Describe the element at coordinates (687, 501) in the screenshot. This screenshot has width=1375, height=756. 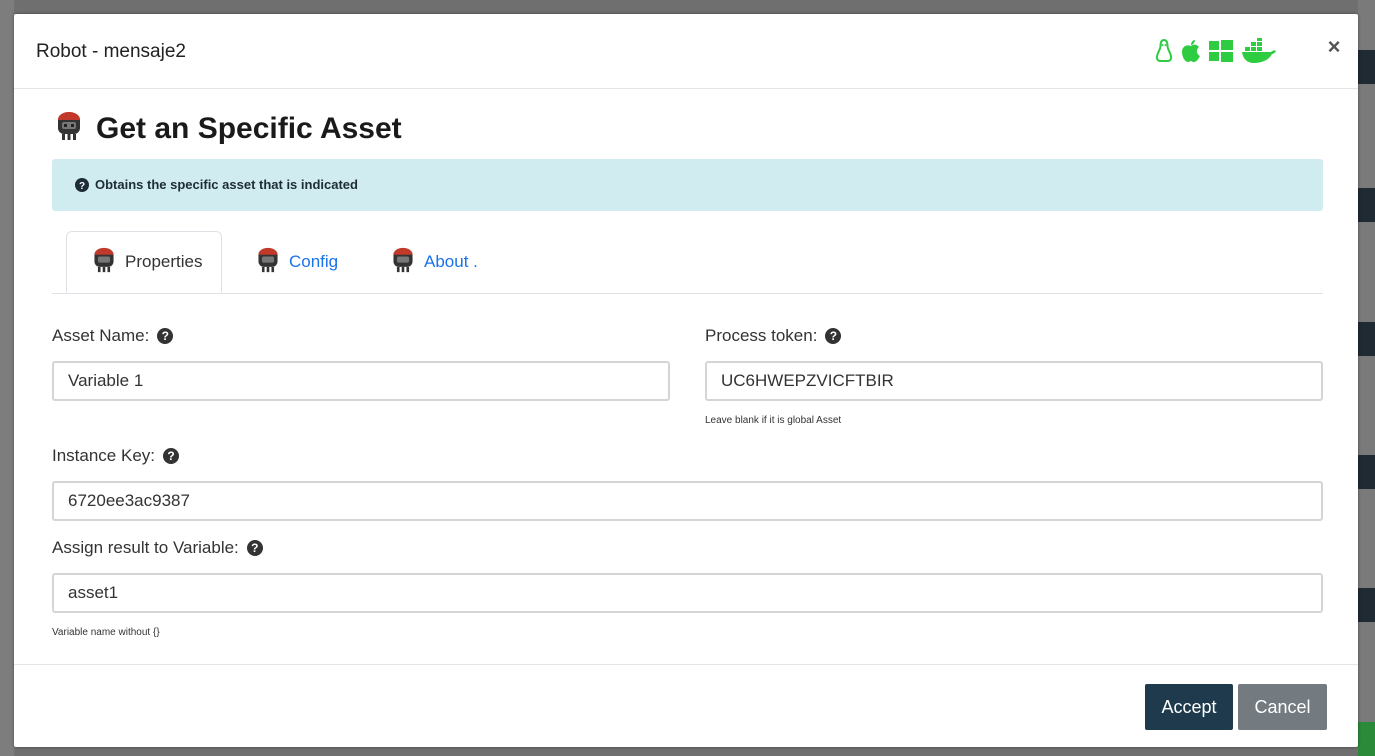
I see `instance-key-input` at that location.